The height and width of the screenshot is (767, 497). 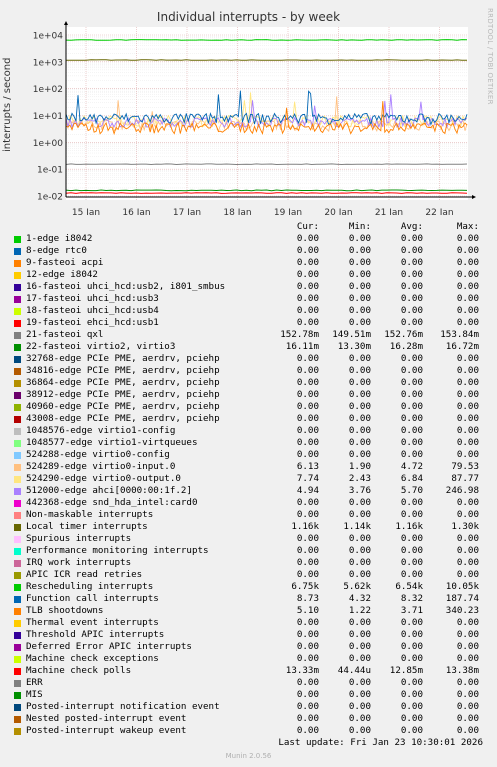 I want to click on y-tick-label: 1e+00, so click(x=48, y=144).